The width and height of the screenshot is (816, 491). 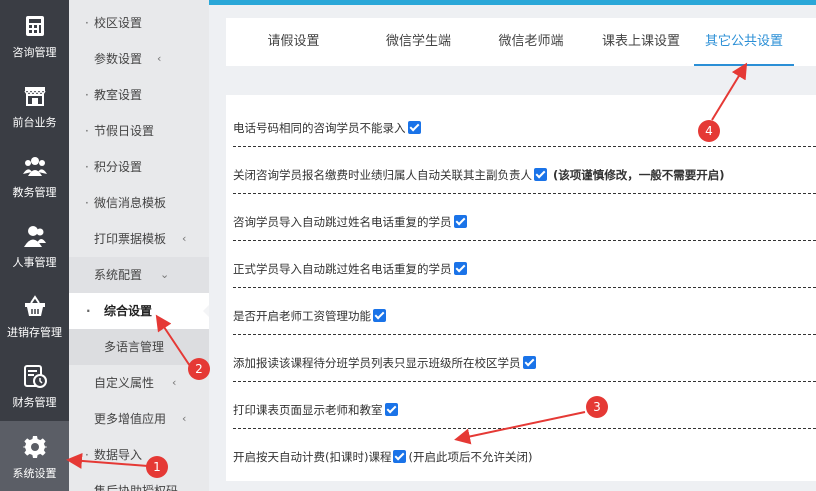 I want to click on submenu-item-language: 多语言管理, so click(x=139, y=347).